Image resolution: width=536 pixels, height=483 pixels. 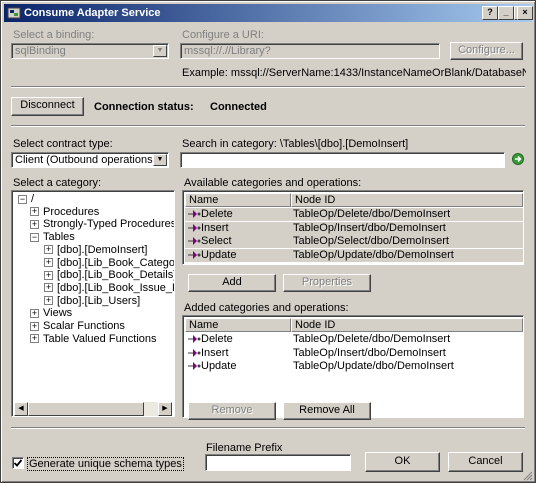 I want to click on generate-unique-checkbox, so click(x=18, y=463).